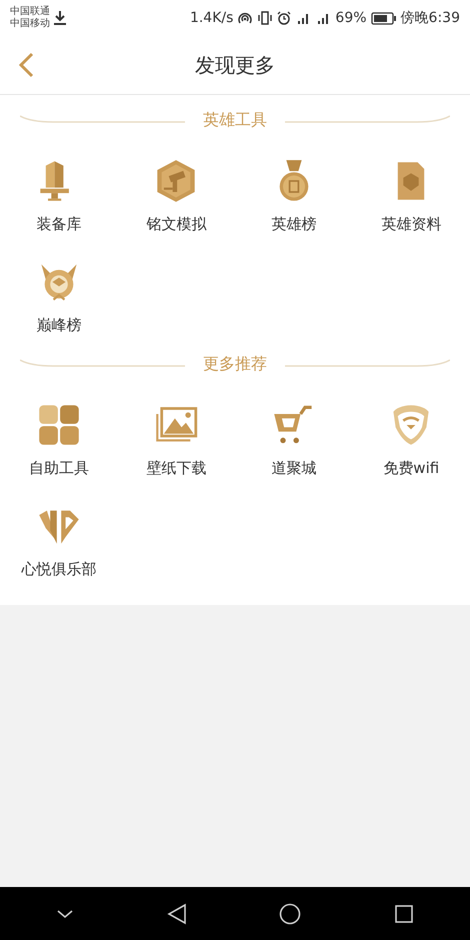  I want to click on carrier-name: 中国联通, so click(30, 12).